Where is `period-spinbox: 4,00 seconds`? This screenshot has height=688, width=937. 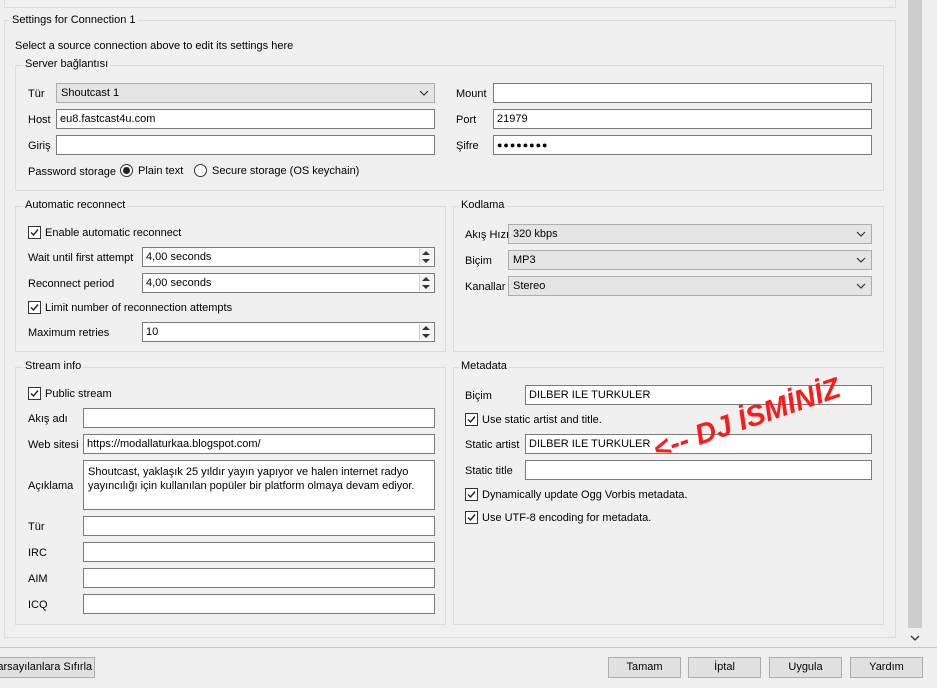
period-spinbox: 4,00 seconds is located at coordinates (288, 283).